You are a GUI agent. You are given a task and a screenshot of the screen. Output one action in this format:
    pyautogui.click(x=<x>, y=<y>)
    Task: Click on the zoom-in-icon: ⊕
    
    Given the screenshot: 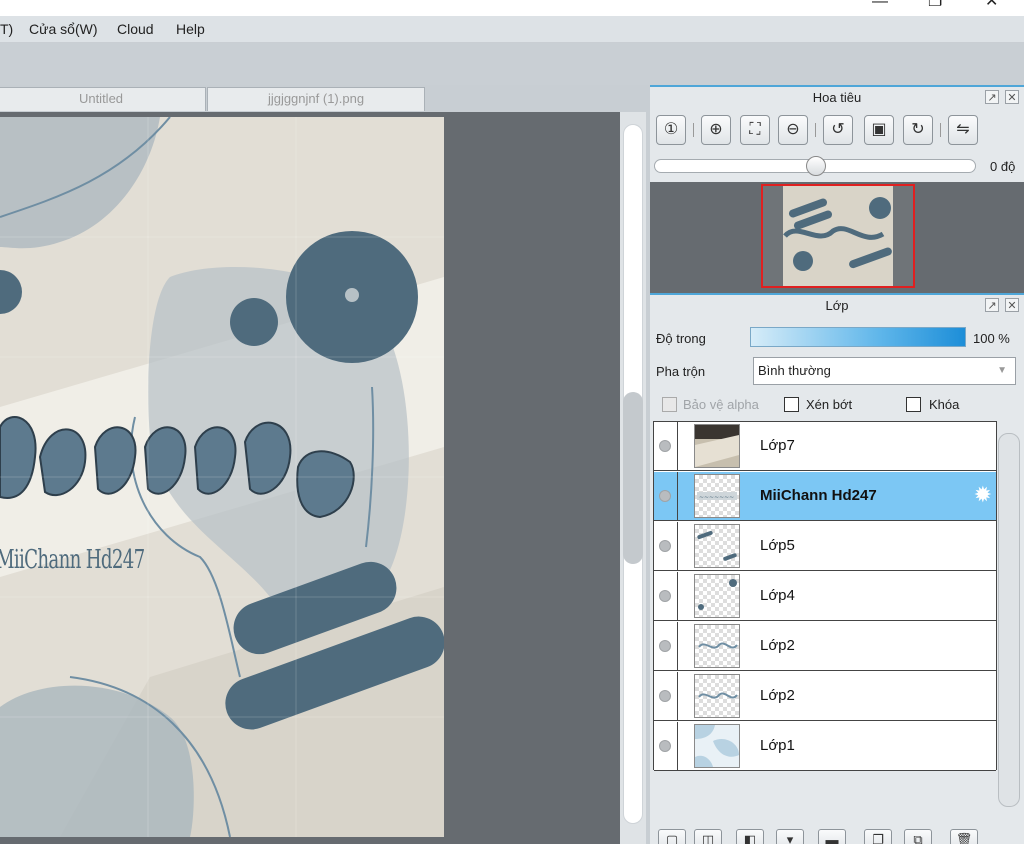 What is the action you would take?
    pyautogui.click(x=716, y=130)
    